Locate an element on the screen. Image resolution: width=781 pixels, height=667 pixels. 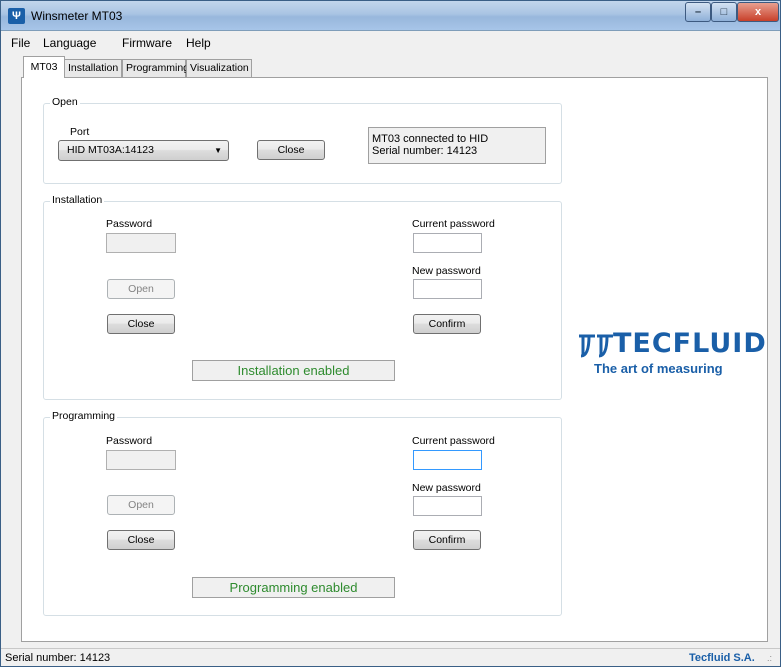
port-label: Port is located at coordinates (80, 132).